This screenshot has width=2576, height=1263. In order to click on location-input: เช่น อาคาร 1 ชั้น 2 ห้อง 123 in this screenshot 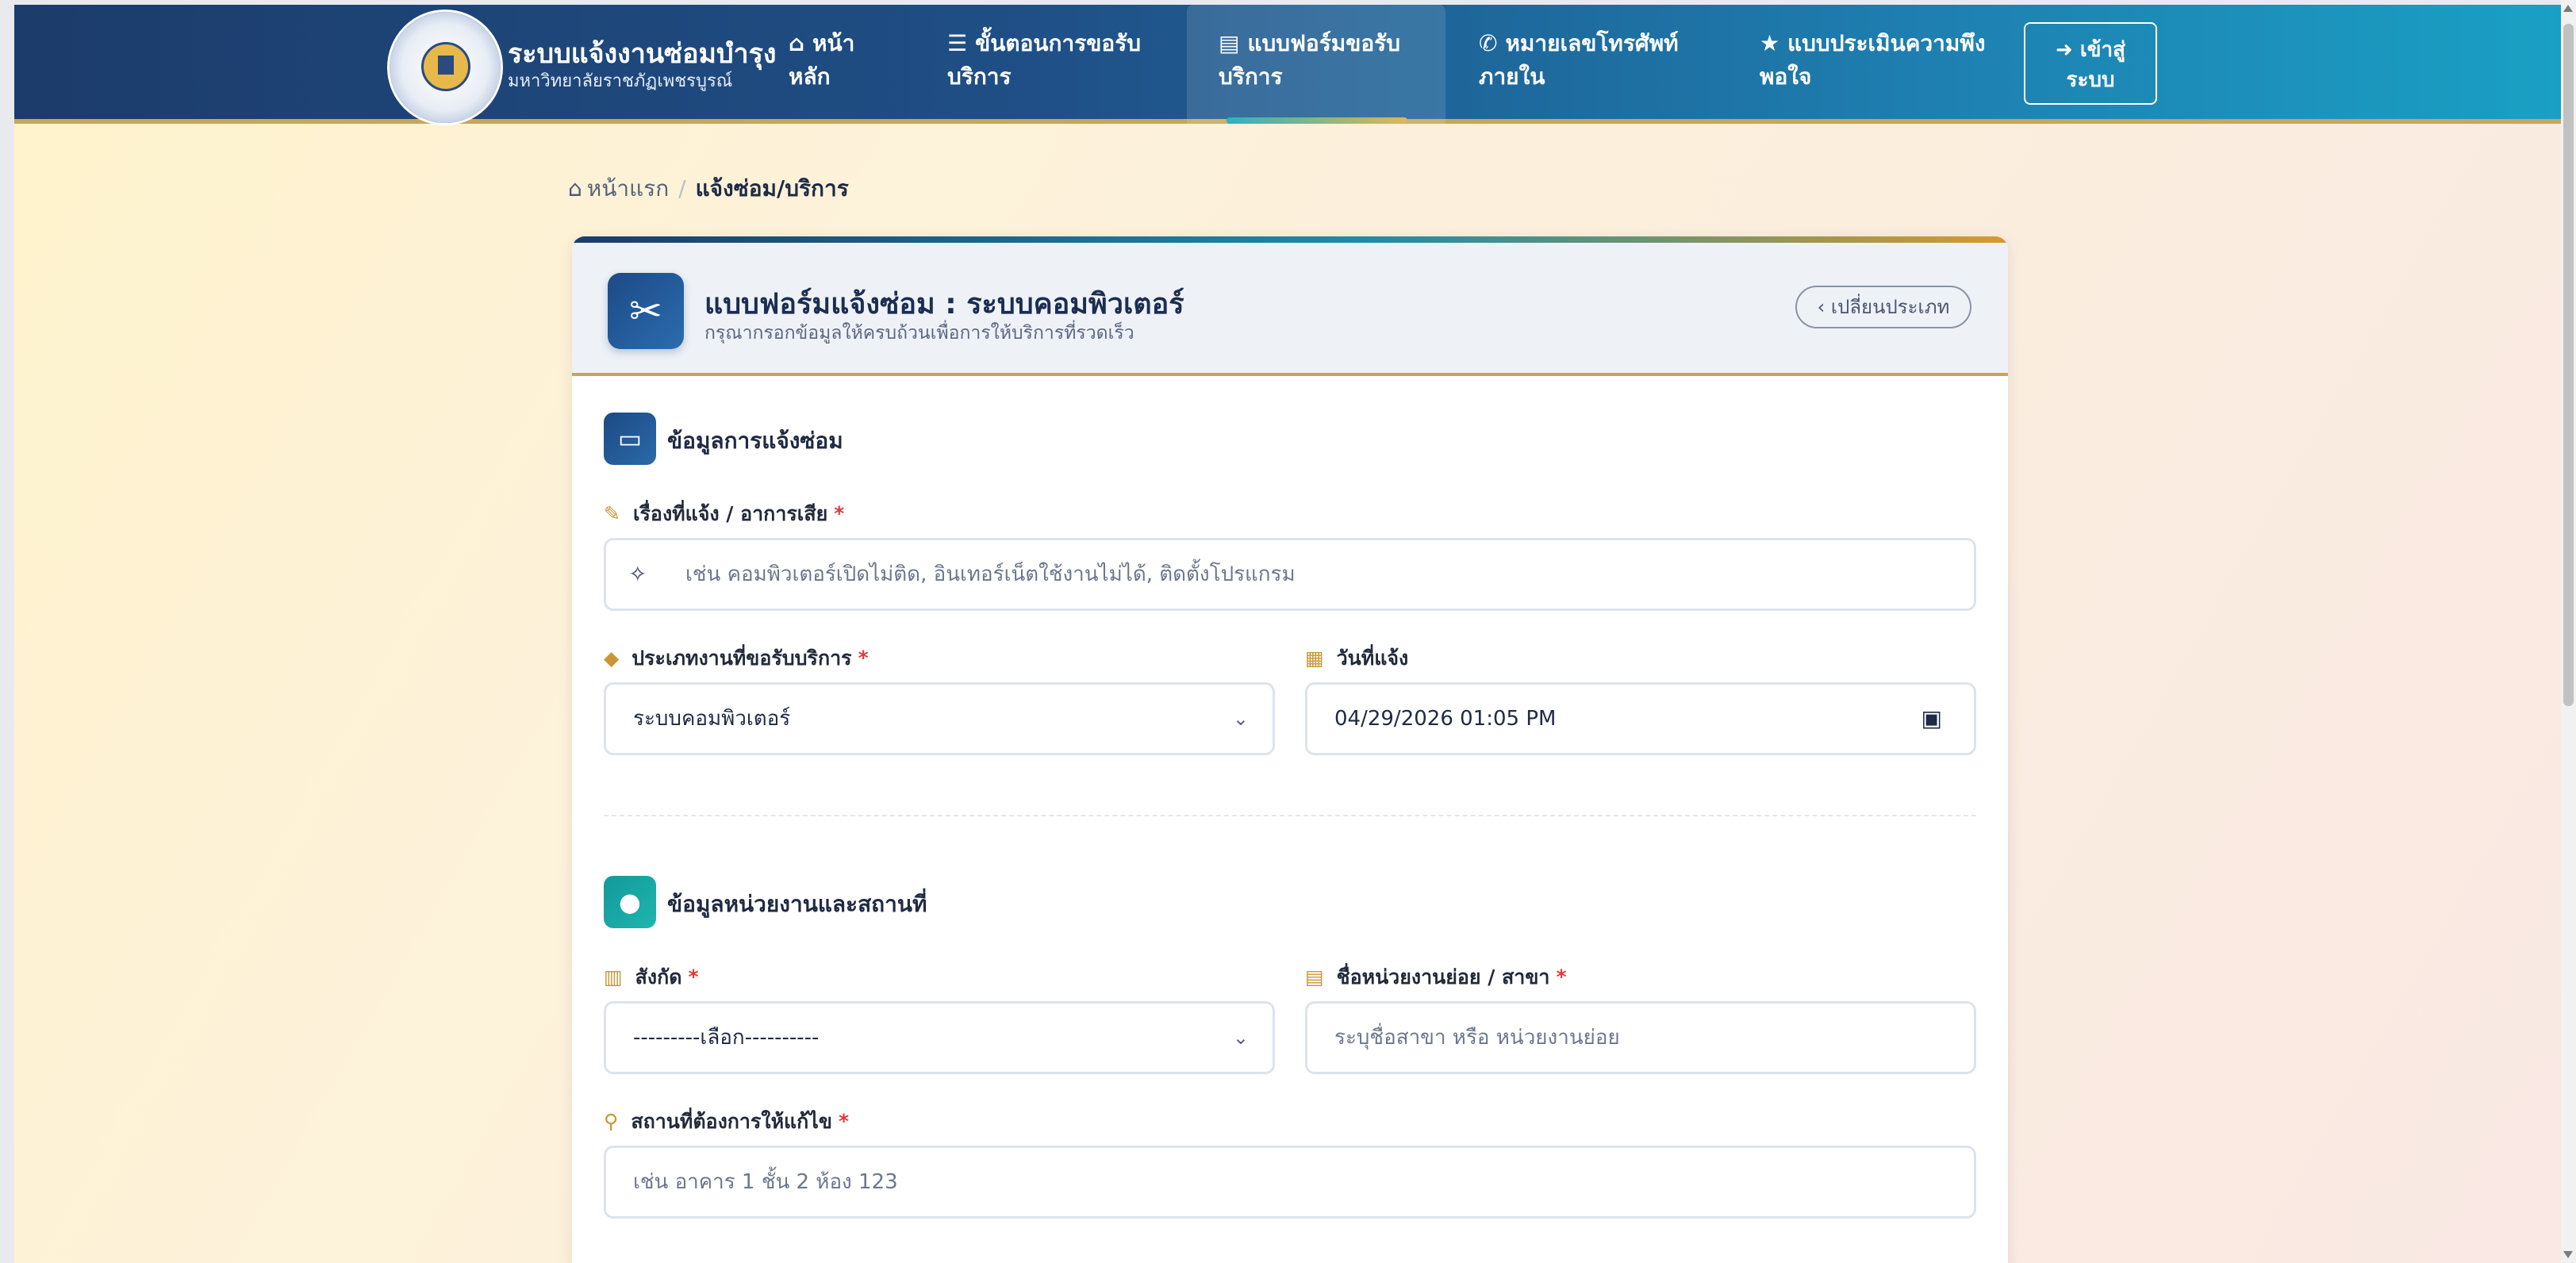, I will do `click(1290, 1182)`.